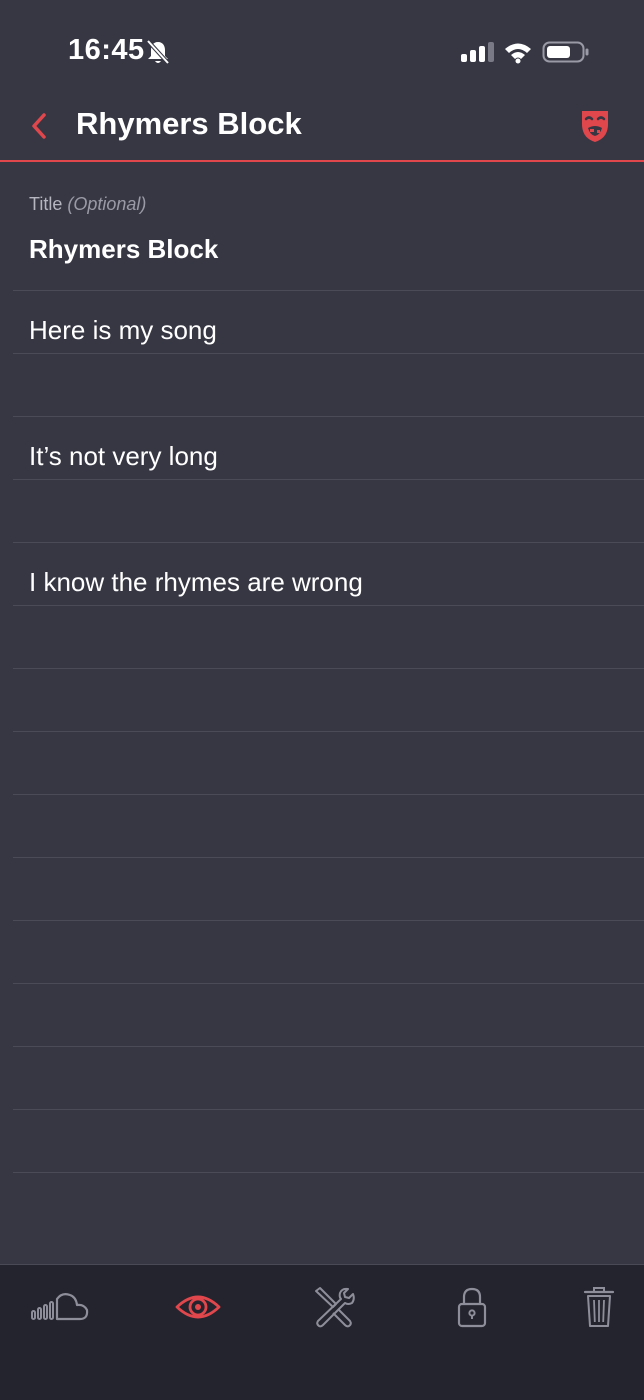  Describe the element at coordinates (123, 456) in the screenshot. I see `lyric-line-text: It’s not very long` at that location.